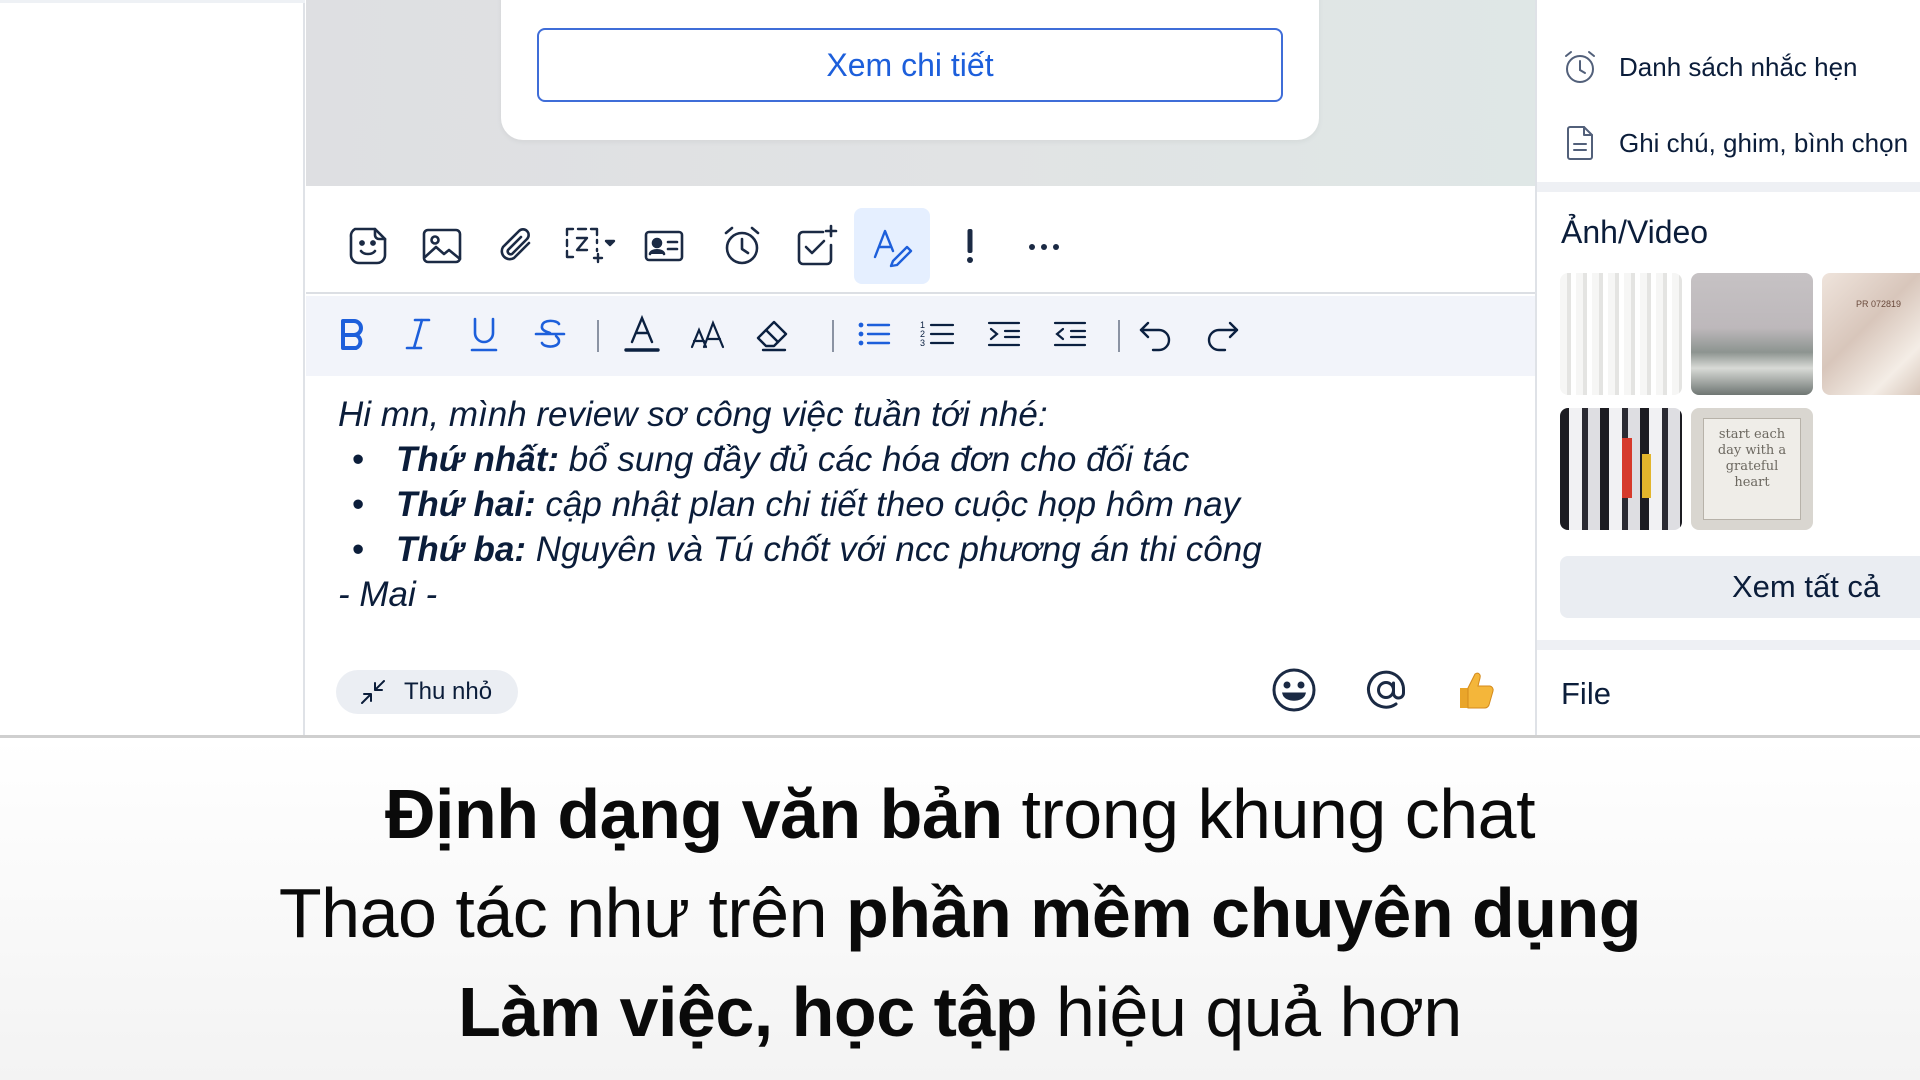 The width and height of the screenshot is (1920, 1080). I want to click on screenshot-button, so click(590, 246).